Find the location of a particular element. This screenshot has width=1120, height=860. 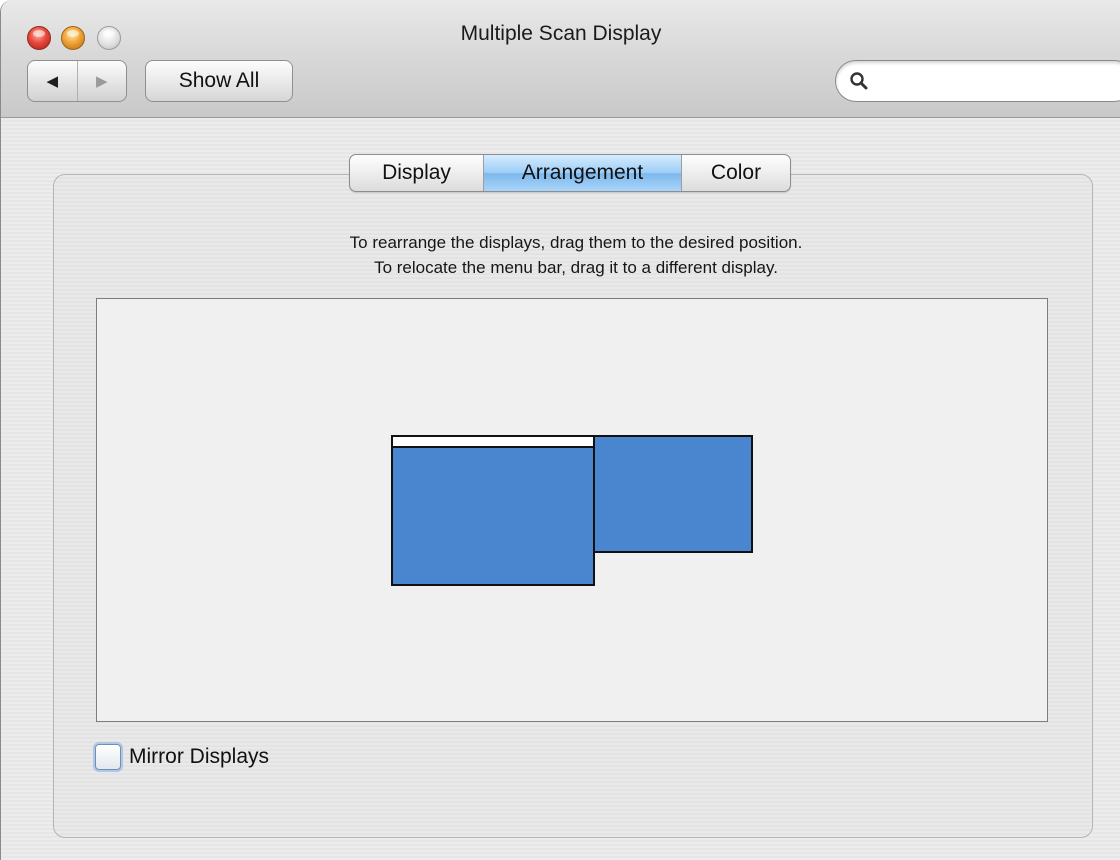

tab-bar: Display Arrangement Color is located at coordinates (570, 173).